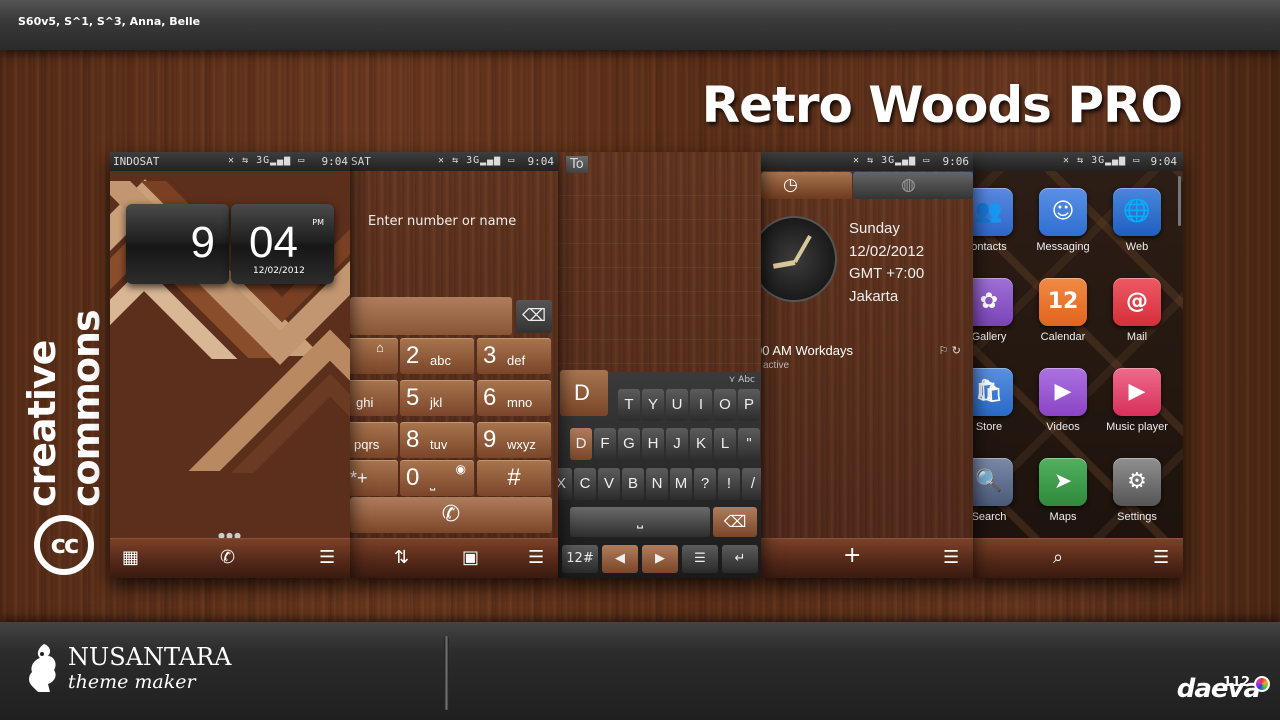  What do you see at coordinates (1262, 684) in the screenshot?
I see `color-wheel-icon` at bounding box center [1262, 684].